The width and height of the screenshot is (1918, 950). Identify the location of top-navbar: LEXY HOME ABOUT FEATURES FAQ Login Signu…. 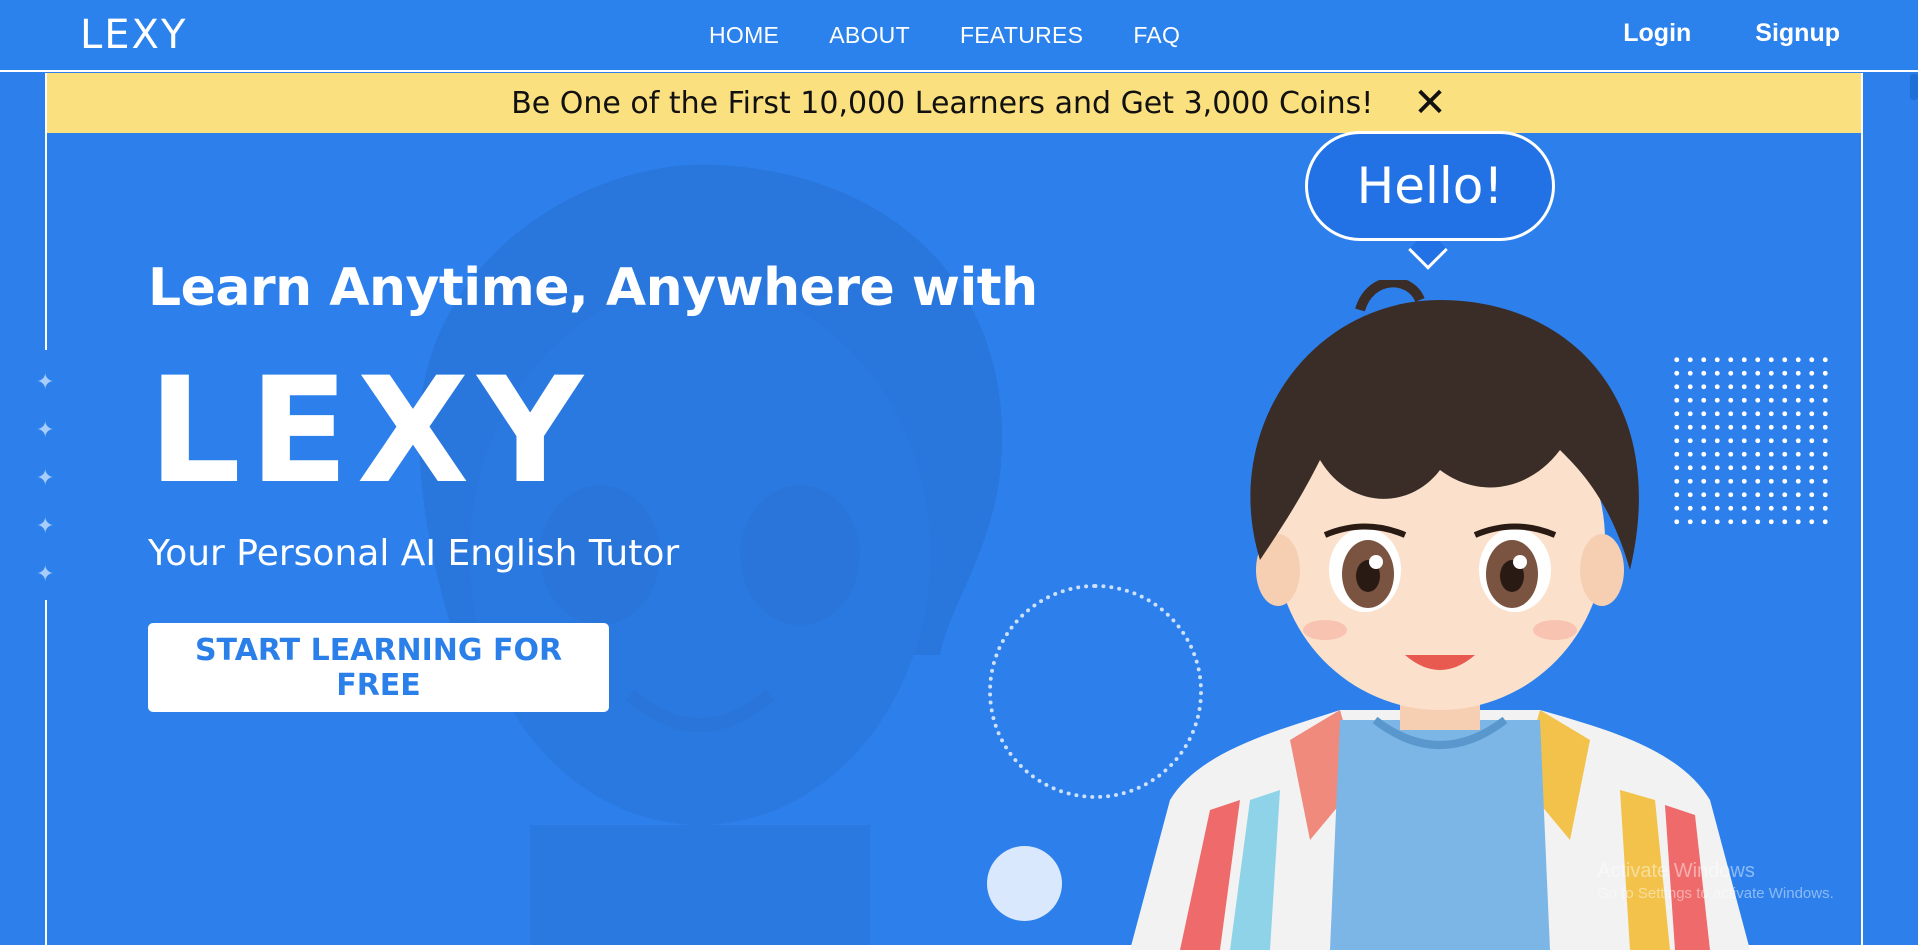
(959, 36).